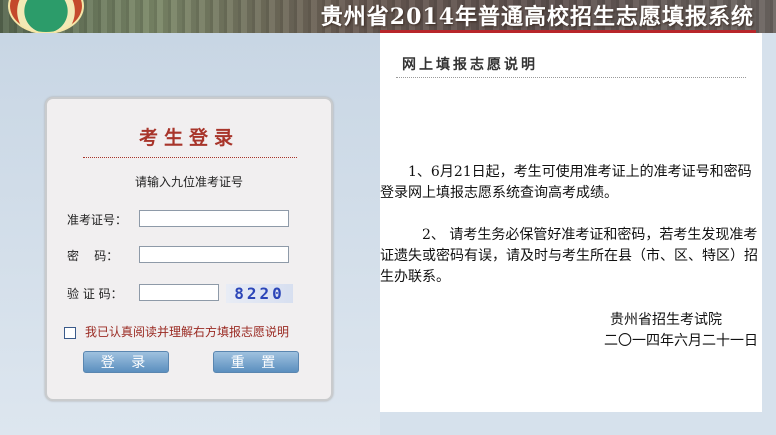 Image resolution: width=776 pixels, height=435 pixels. What do you see at coordinates (97, 220) in the screenshot?
I see `ticket-number-label: 准考证号：` at bounding box center [97, 220].